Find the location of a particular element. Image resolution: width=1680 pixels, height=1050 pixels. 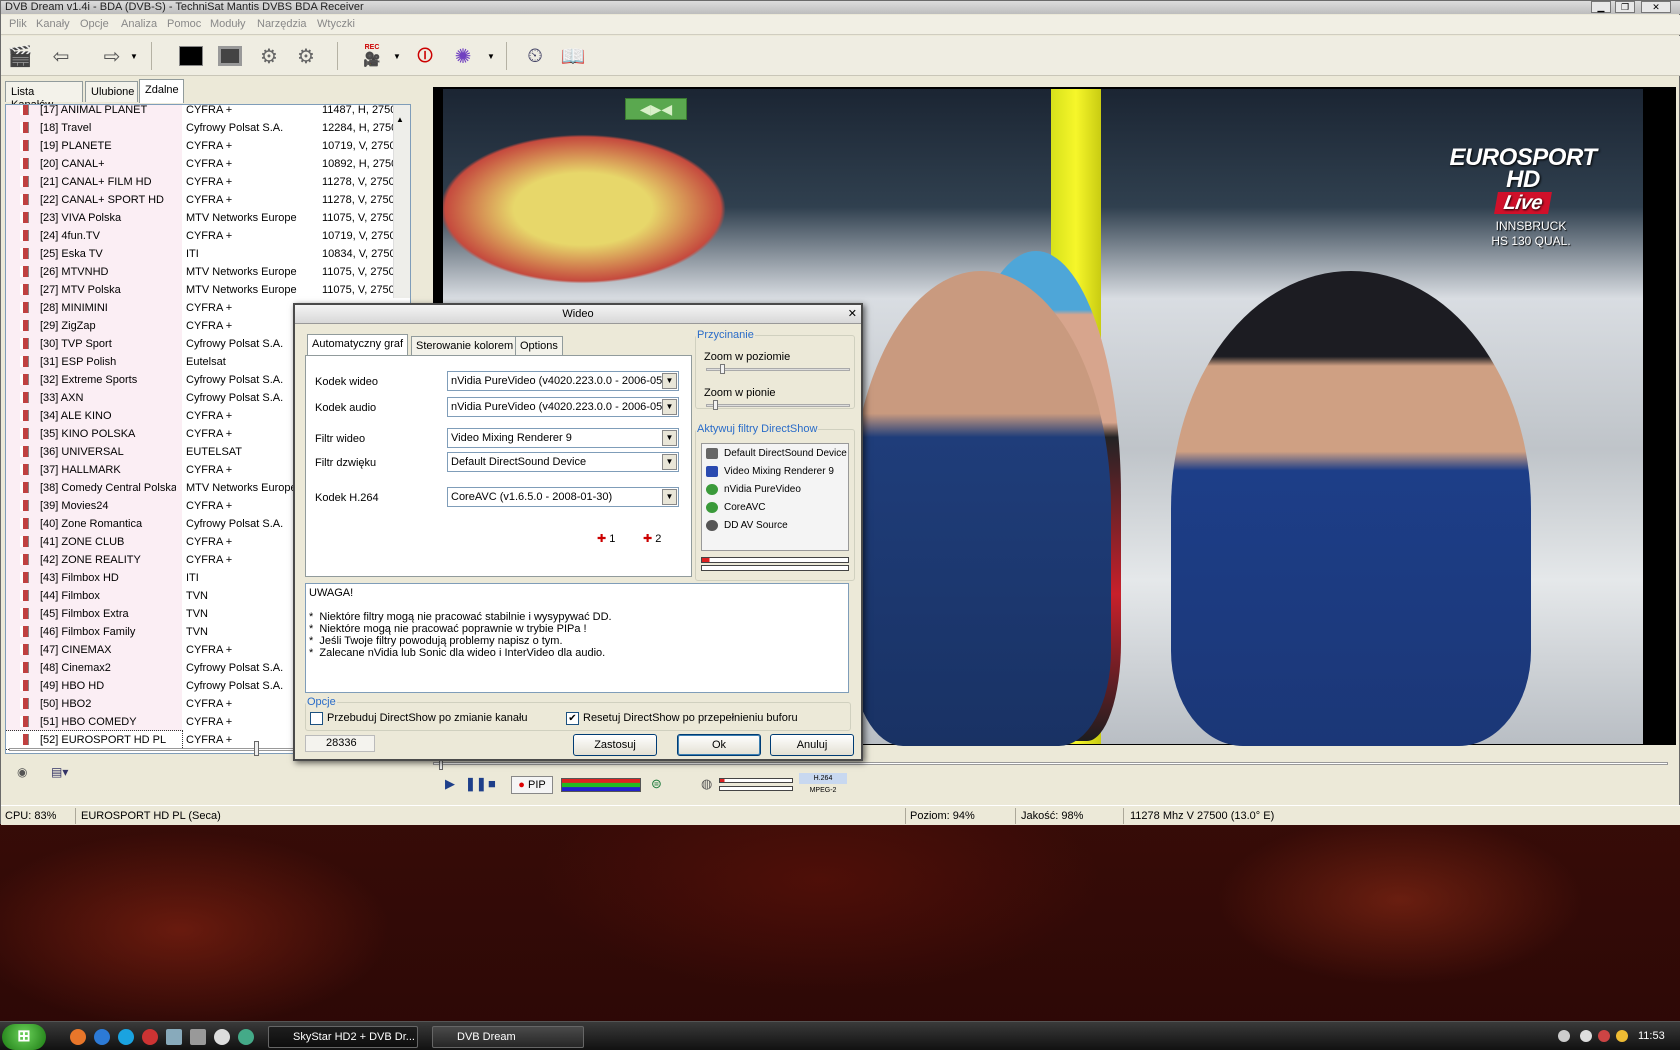

tab-automatyczny-graf: Automatyczny graf is located at coordinates (358, 345).